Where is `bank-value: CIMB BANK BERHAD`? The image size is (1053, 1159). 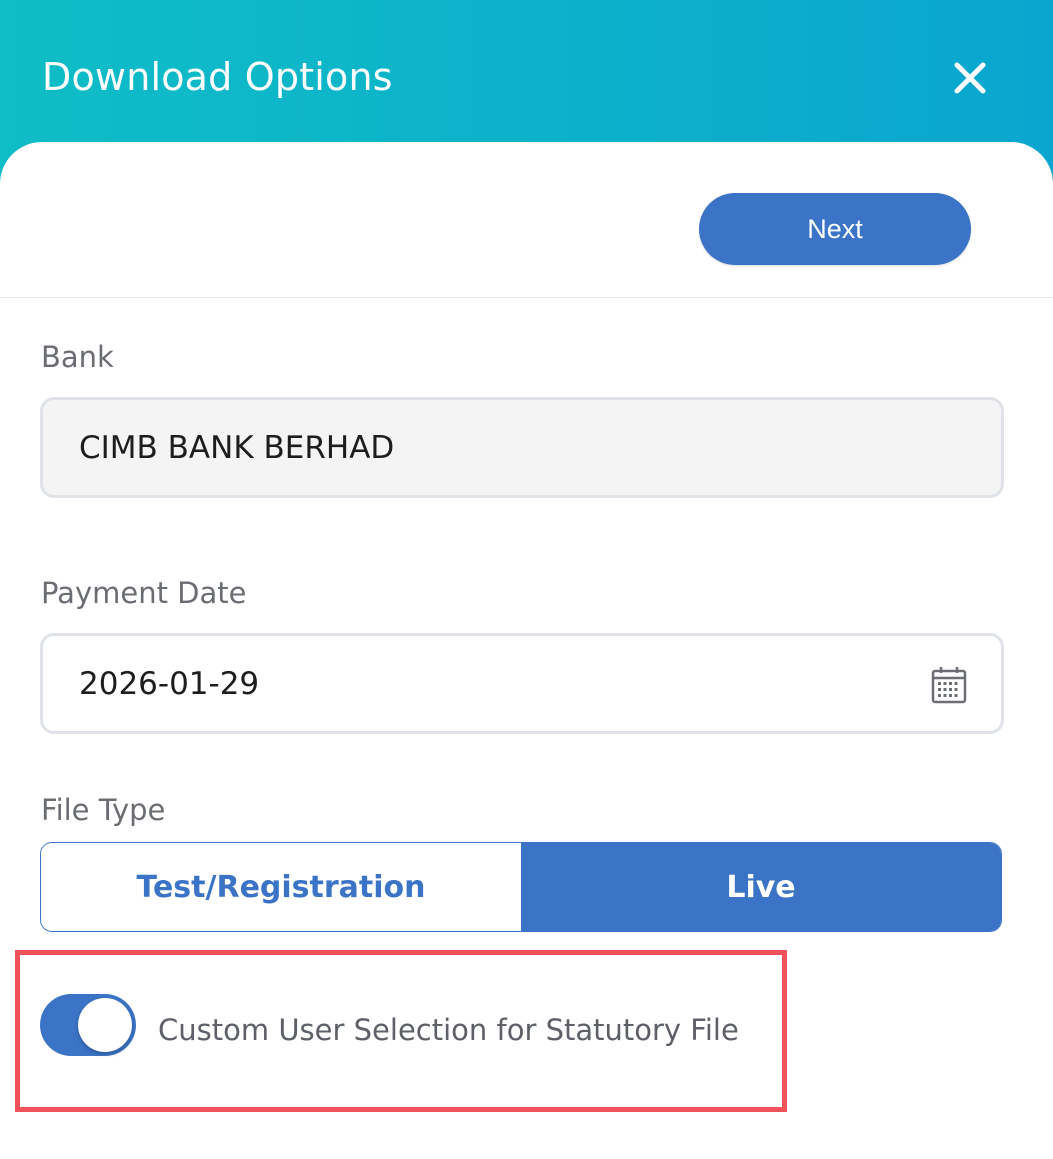
bank-value: CIMB BANK BERHAD is located at coordinates (237, 447).